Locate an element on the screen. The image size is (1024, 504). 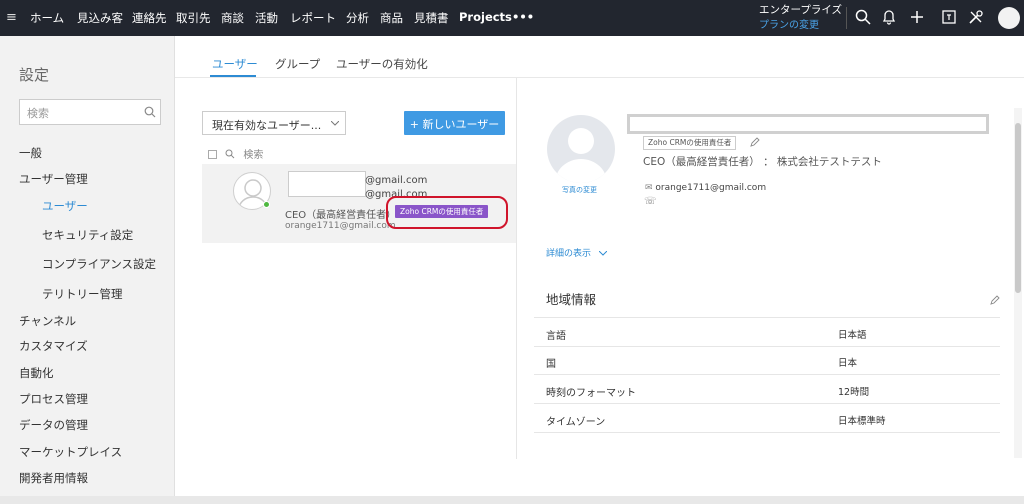
nav-reports: レポート is located at coordinates (313, 18).